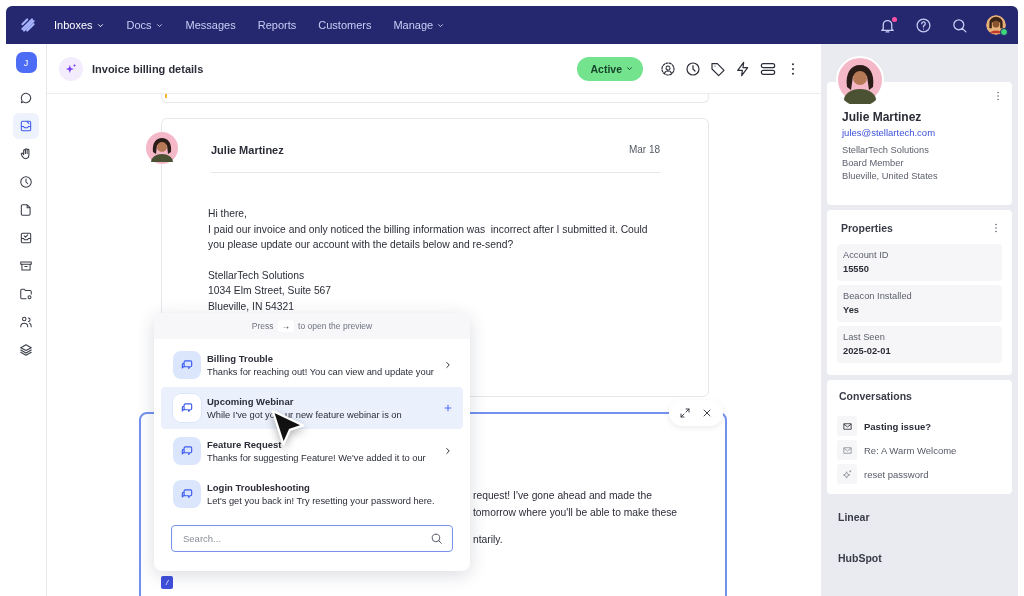 The width and height of the screenshot is (1024, 596). Describe the element at coordinates (26, 154) in the screenshot. I see `hand-icon` at that location.